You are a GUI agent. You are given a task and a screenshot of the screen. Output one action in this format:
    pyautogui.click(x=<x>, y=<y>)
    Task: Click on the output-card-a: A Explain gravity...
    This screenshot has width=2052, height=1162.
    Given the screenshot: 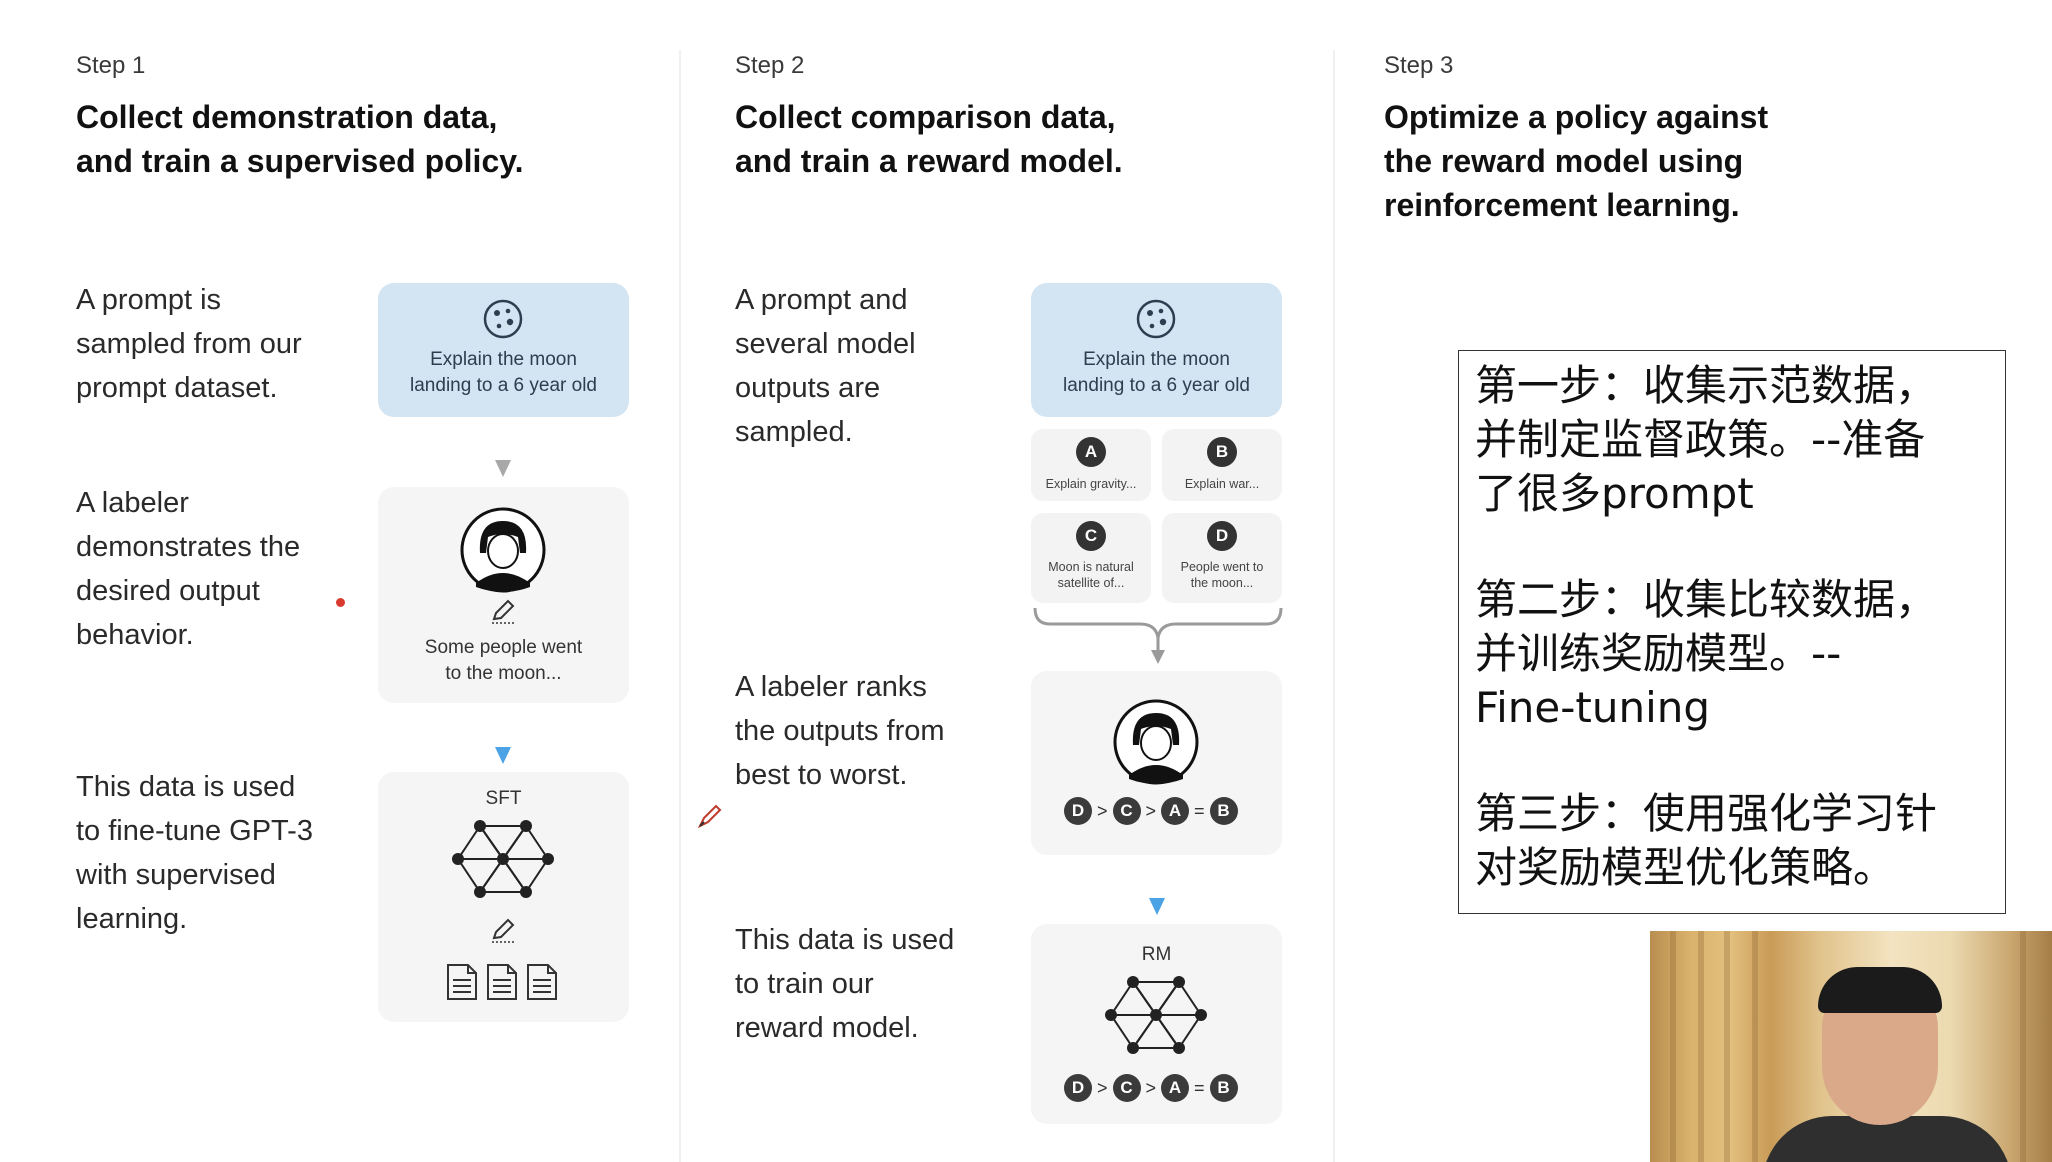 What is the action you would take?
    pyautogui.click(x=1091, y=465)
    